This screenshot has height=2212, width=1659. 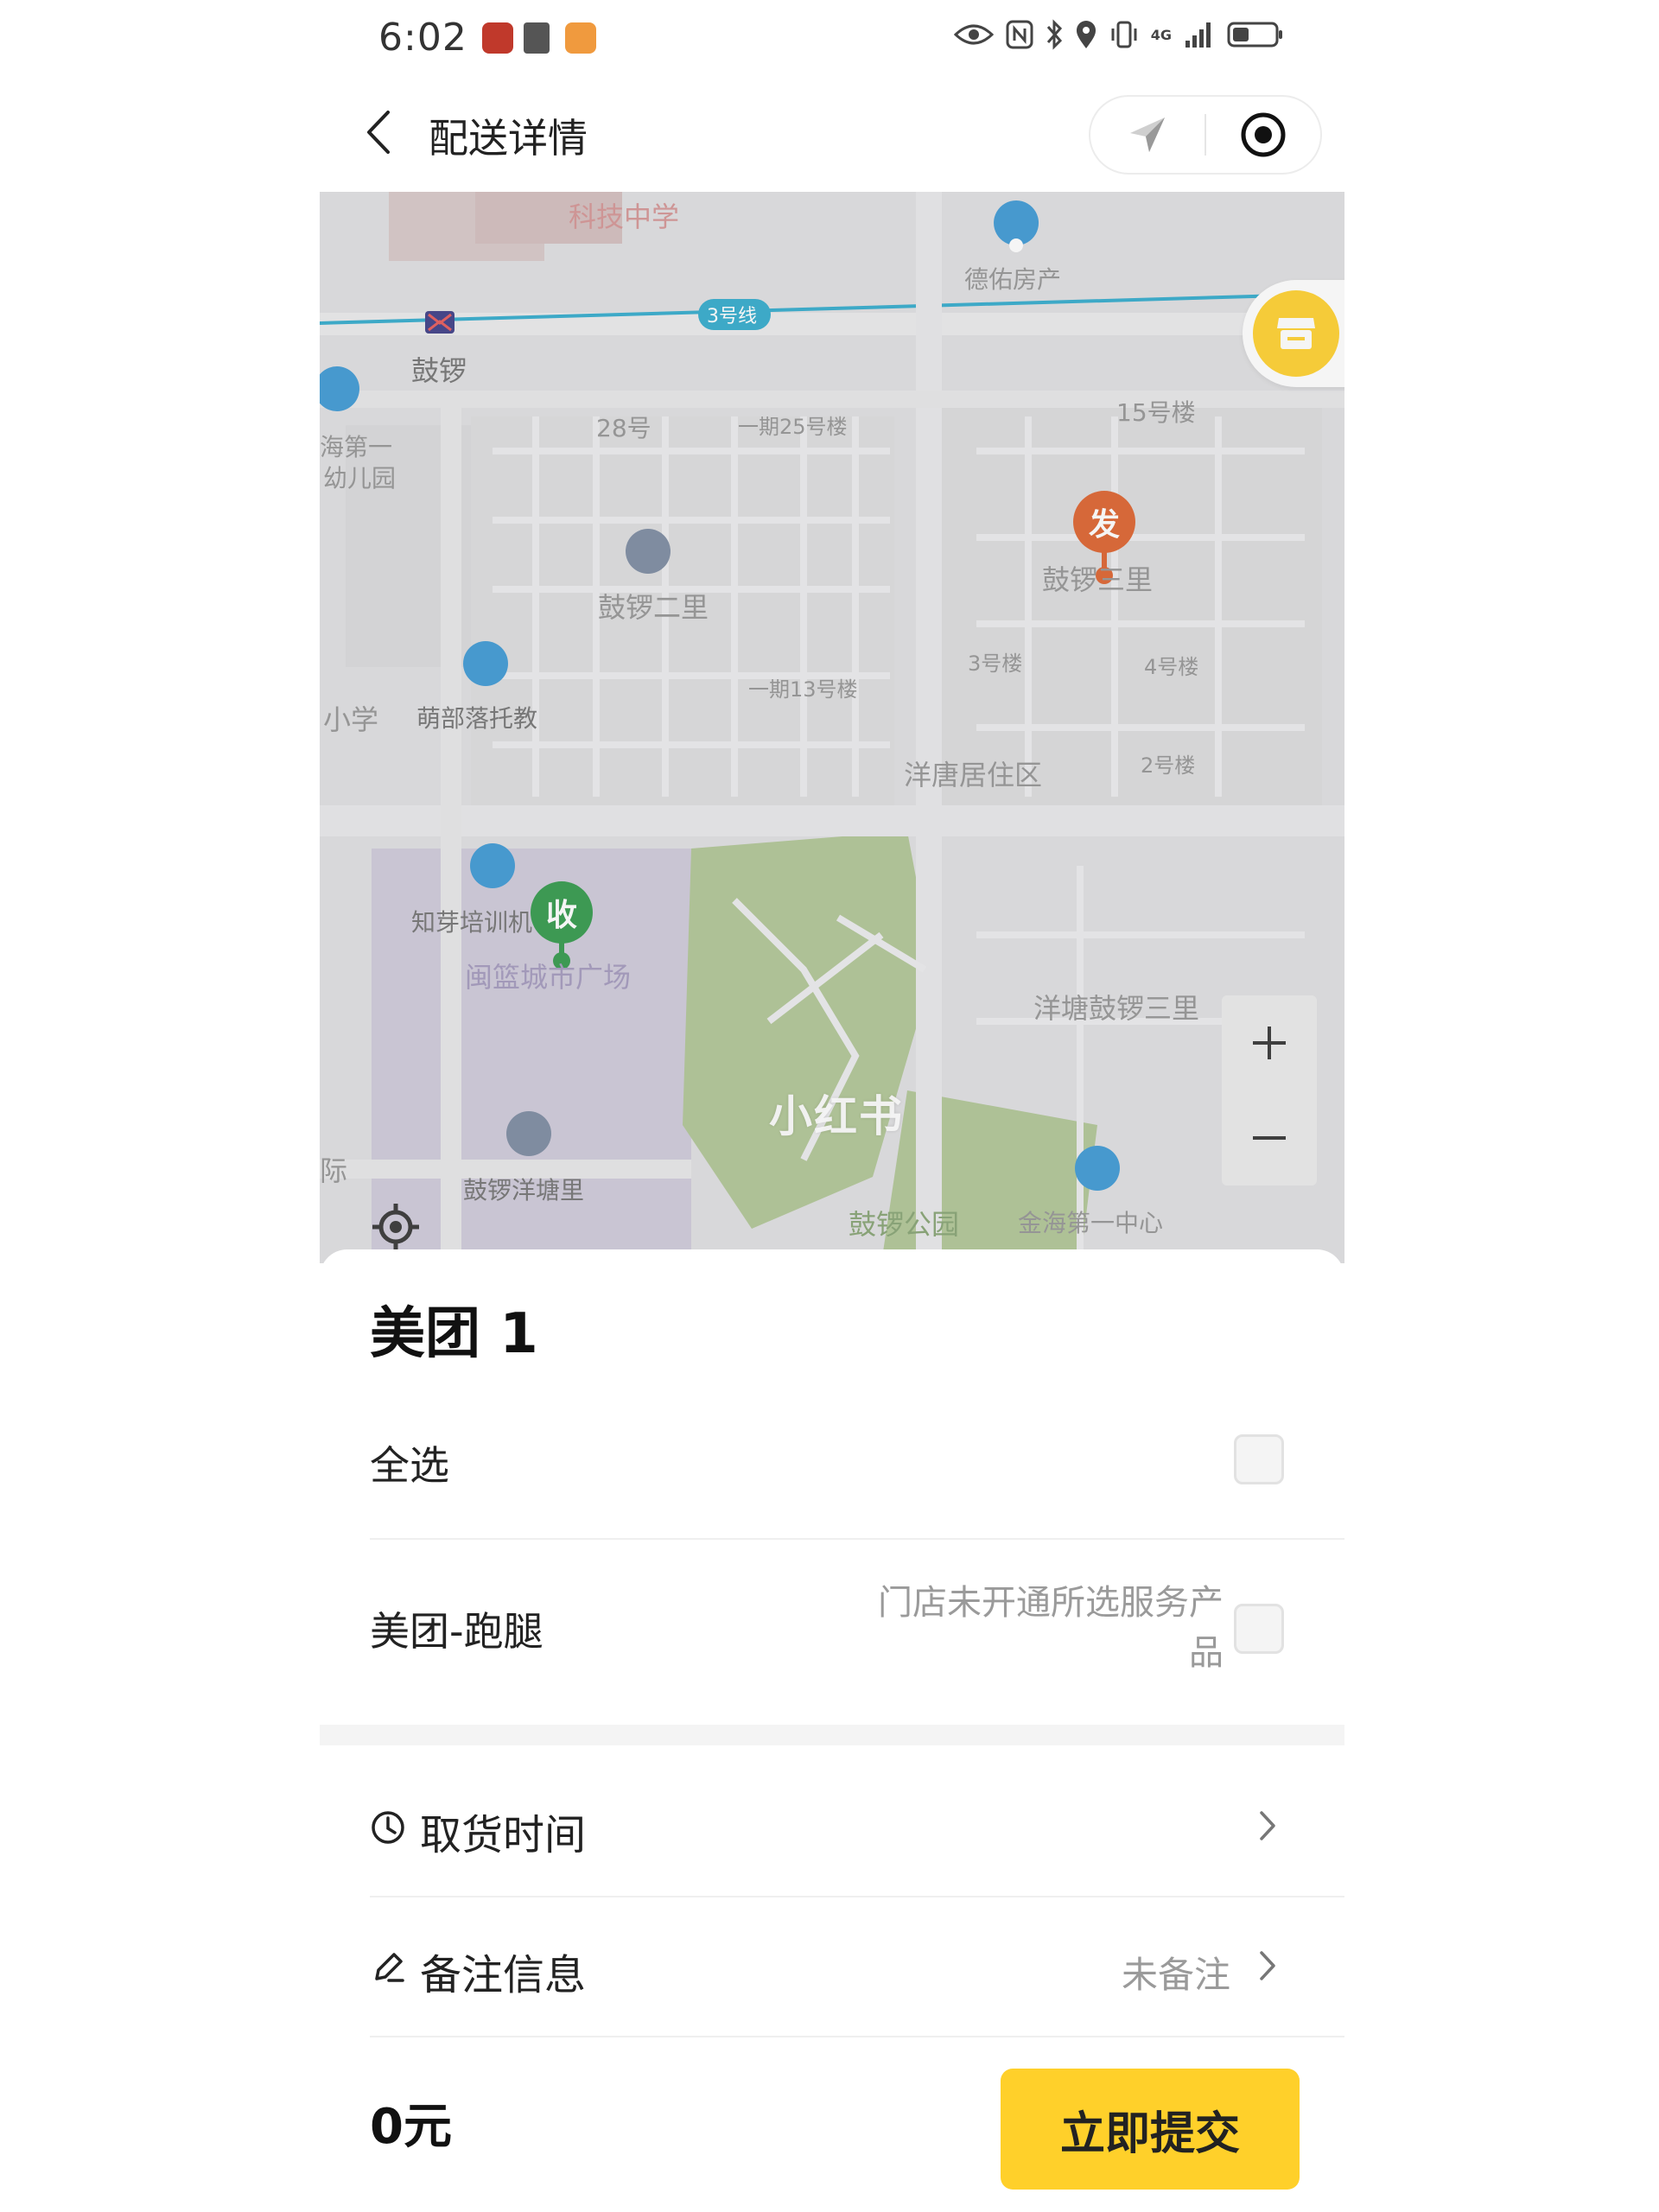 What do you see at coordinates (524, 1190) in the screenshot?
I see `map-label-guluo-yangtang: 鼓锣洋塘里` at bounding box center [524, 1190].